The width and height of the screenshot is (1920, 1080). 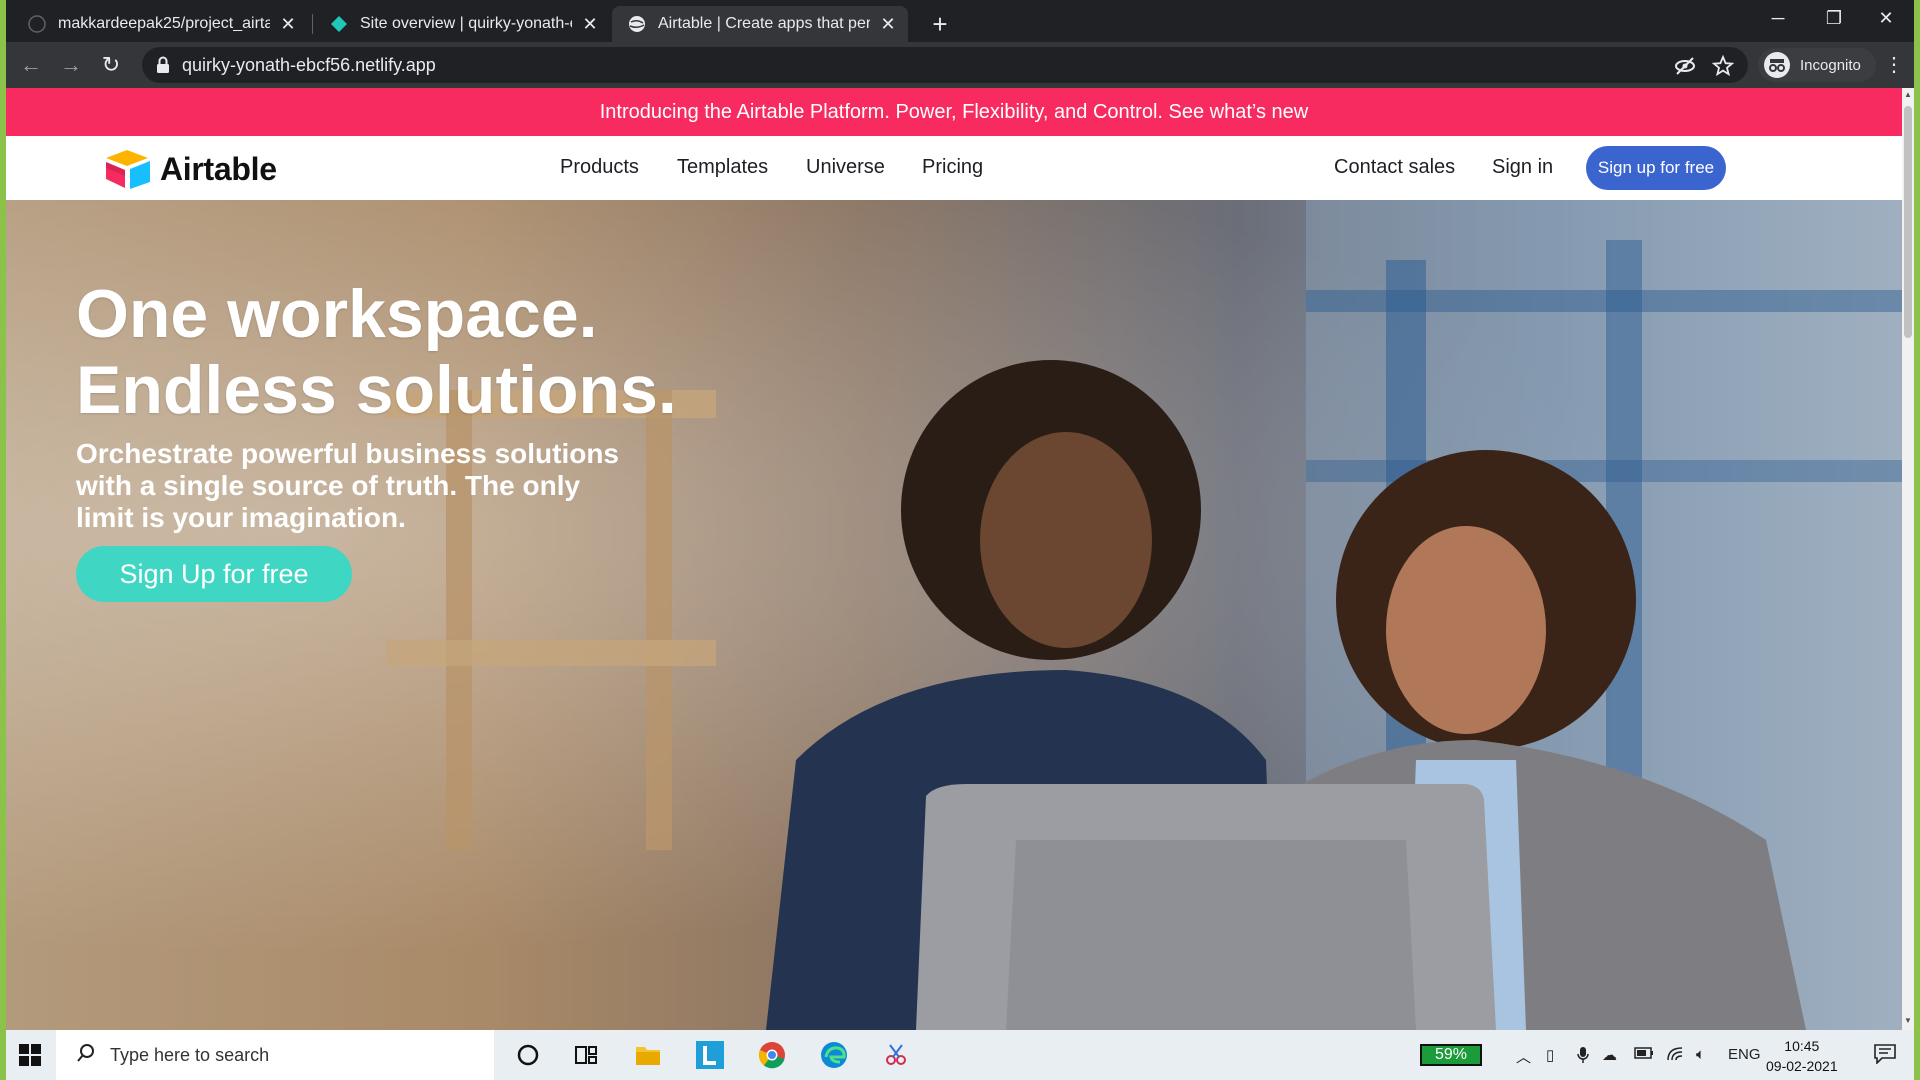 I want to click on bookmark-star-icon, so click(x=1723, y=65).